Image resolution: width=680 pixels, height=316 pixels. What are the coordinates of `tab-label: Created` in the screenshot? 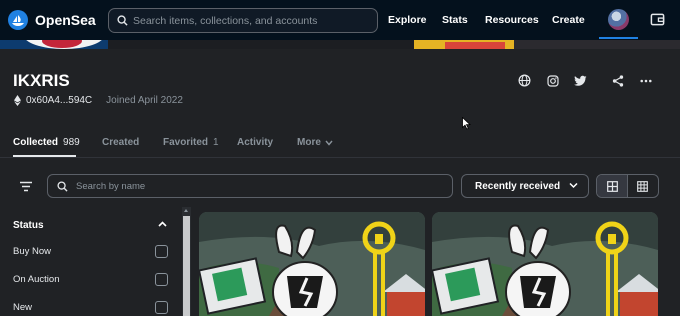 It's located at (121, 142).